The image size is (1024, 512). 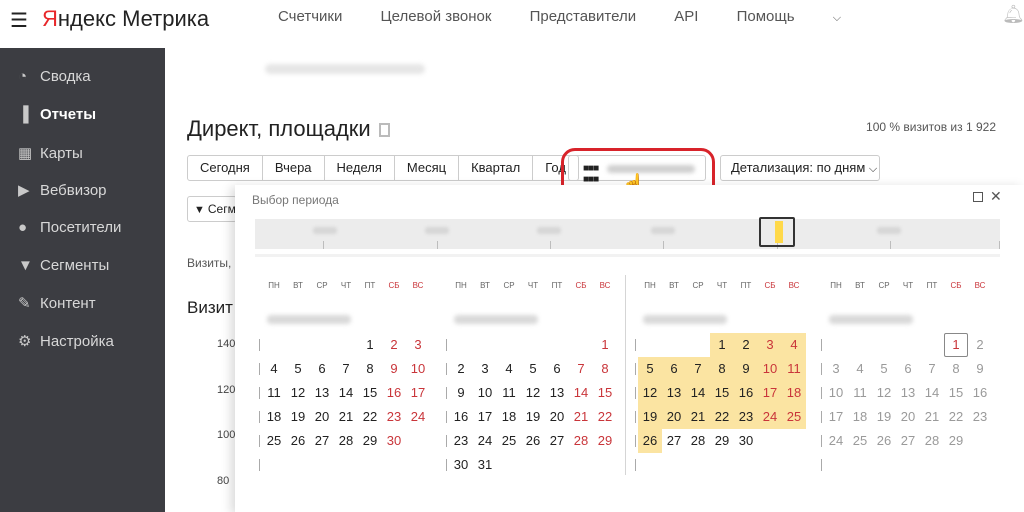 I want to click on calendar-day: 25, so click(x=794, y=417).